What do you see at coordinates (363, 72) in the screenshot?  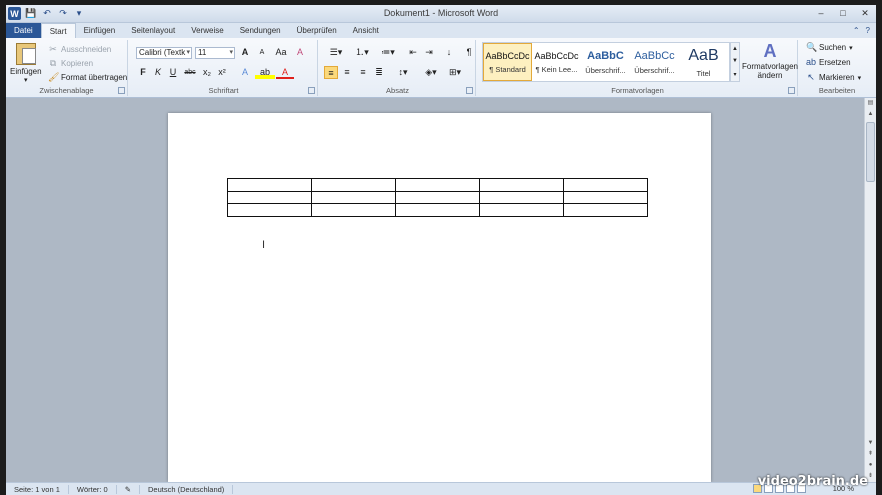 I see `align-right-icon: ≡` at bounding box center [363, 72].